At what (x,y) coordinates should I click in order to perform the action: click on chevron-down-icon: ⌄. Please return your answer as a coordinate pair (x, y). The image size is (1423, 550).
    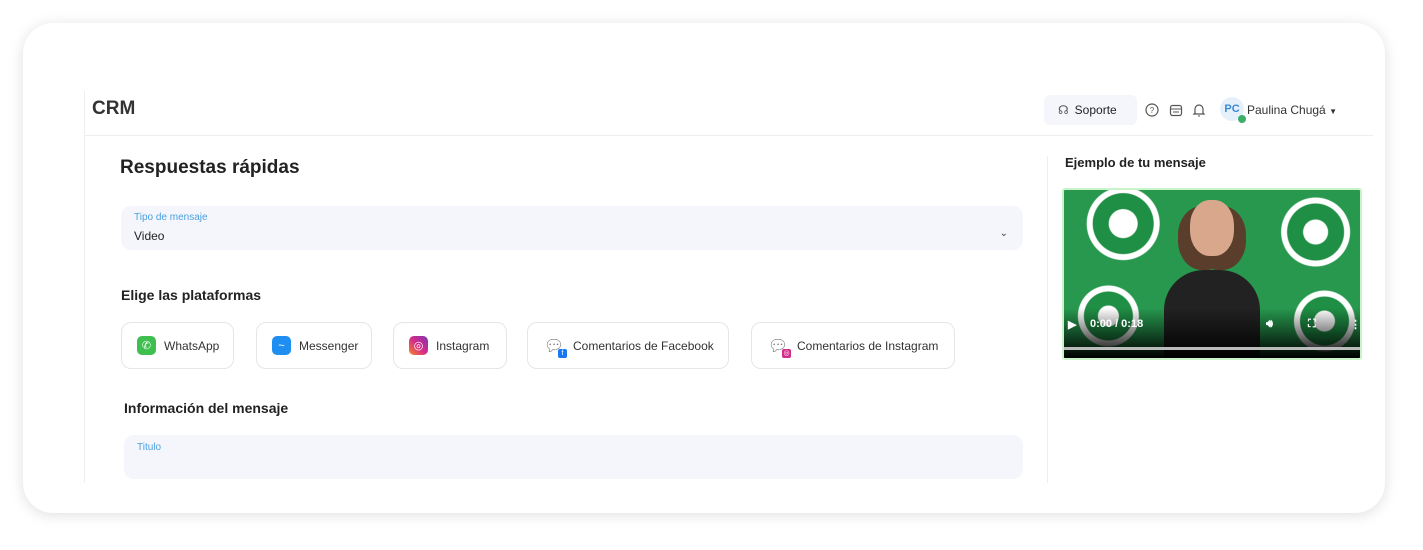
    Looking at the image, I should click on (1003, 233).